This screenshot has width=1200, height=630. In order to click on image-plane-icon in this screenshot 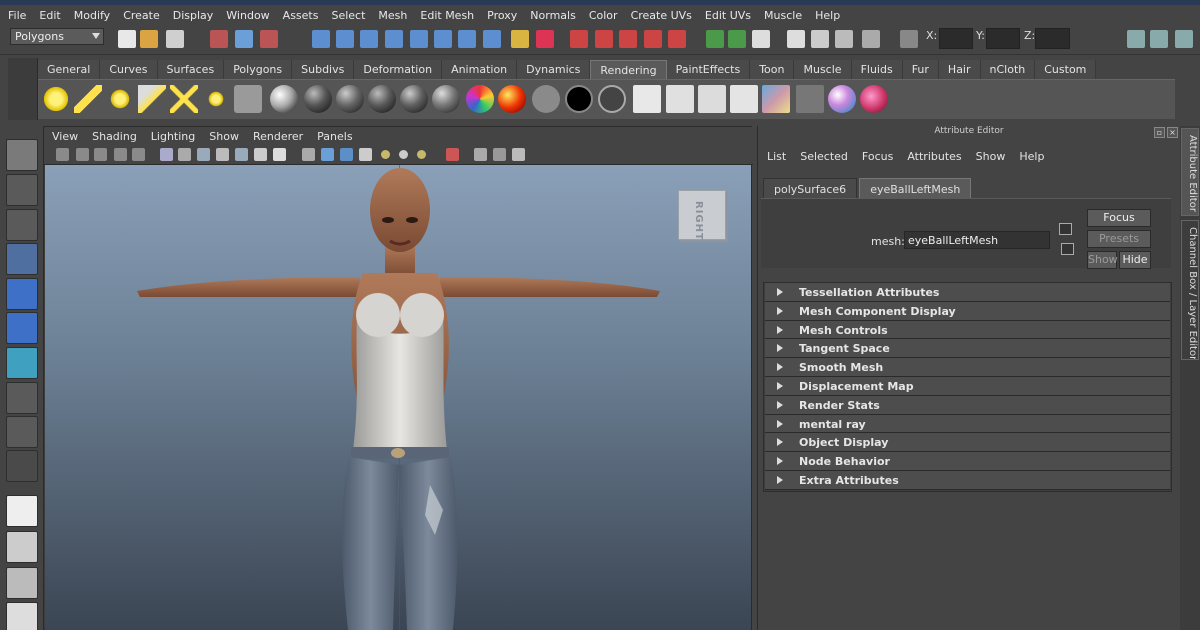, I will do `click(120, 154)`.